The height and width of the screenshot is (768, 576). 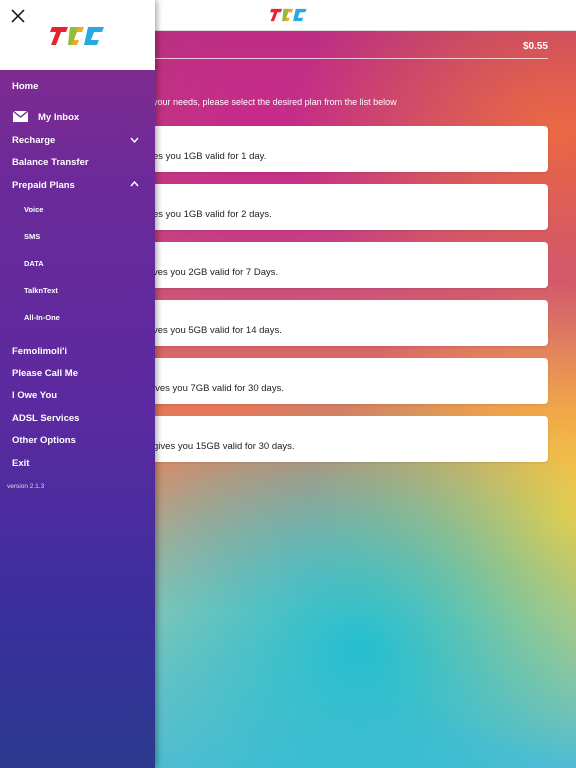 I want to click on plan-card: ves you 2GB valid for 7 Days., so click(x=349, y=265).